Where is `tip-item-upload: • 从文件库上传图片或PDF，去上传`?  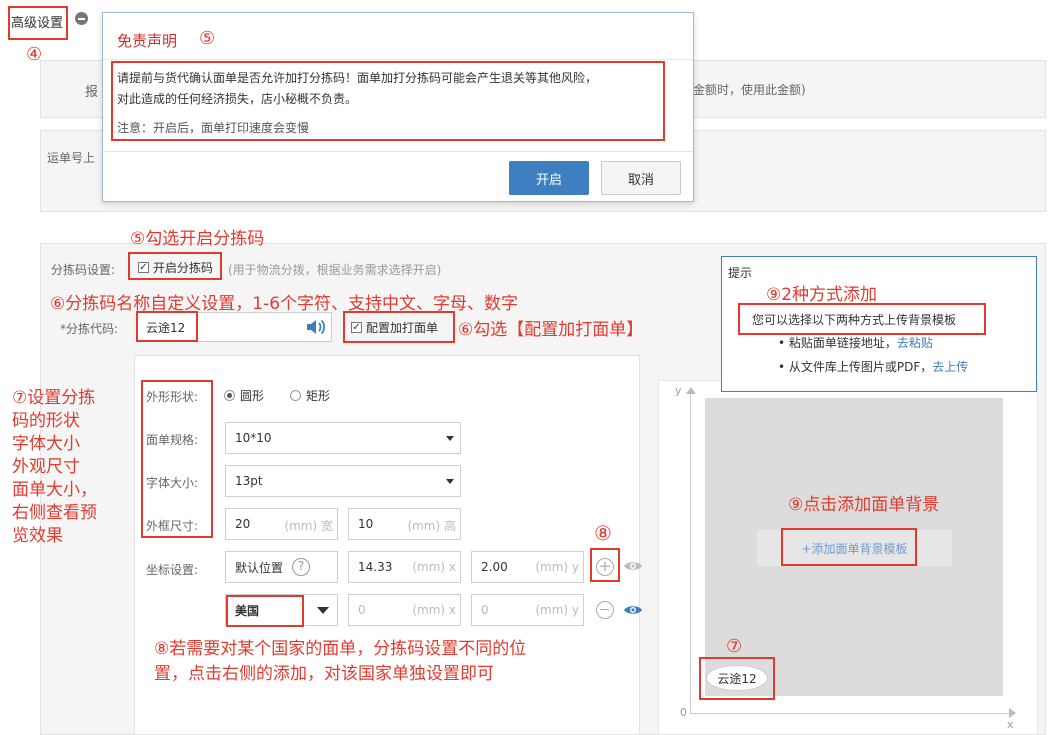 tip-item-upload: • 从文件库上传图片或PDF，去上传 is located at coordinates (873, 366).